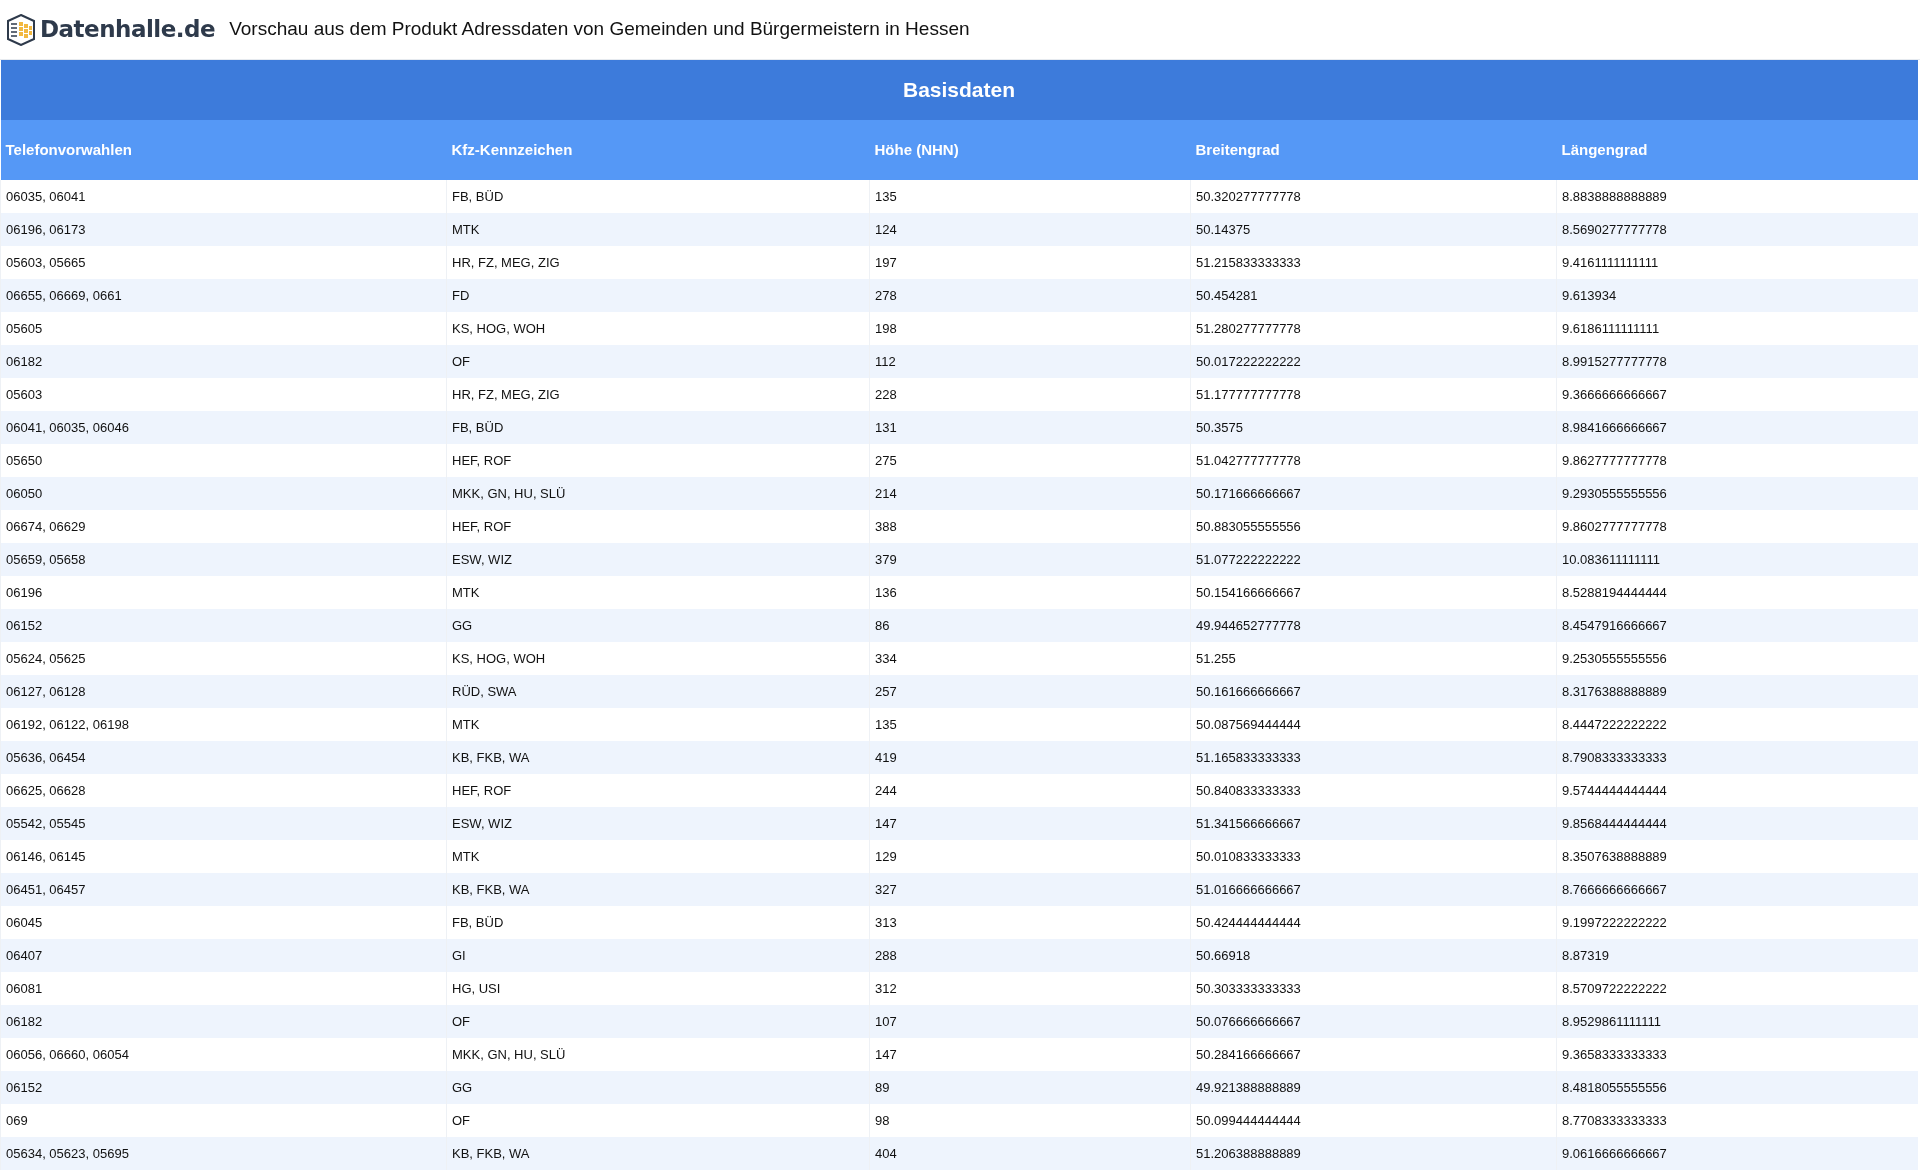  What do you see at coordinates (658, 658) in the screenshot?
I see `table-cell: KS, HOG, WOH` at bounding box center [658, 658].